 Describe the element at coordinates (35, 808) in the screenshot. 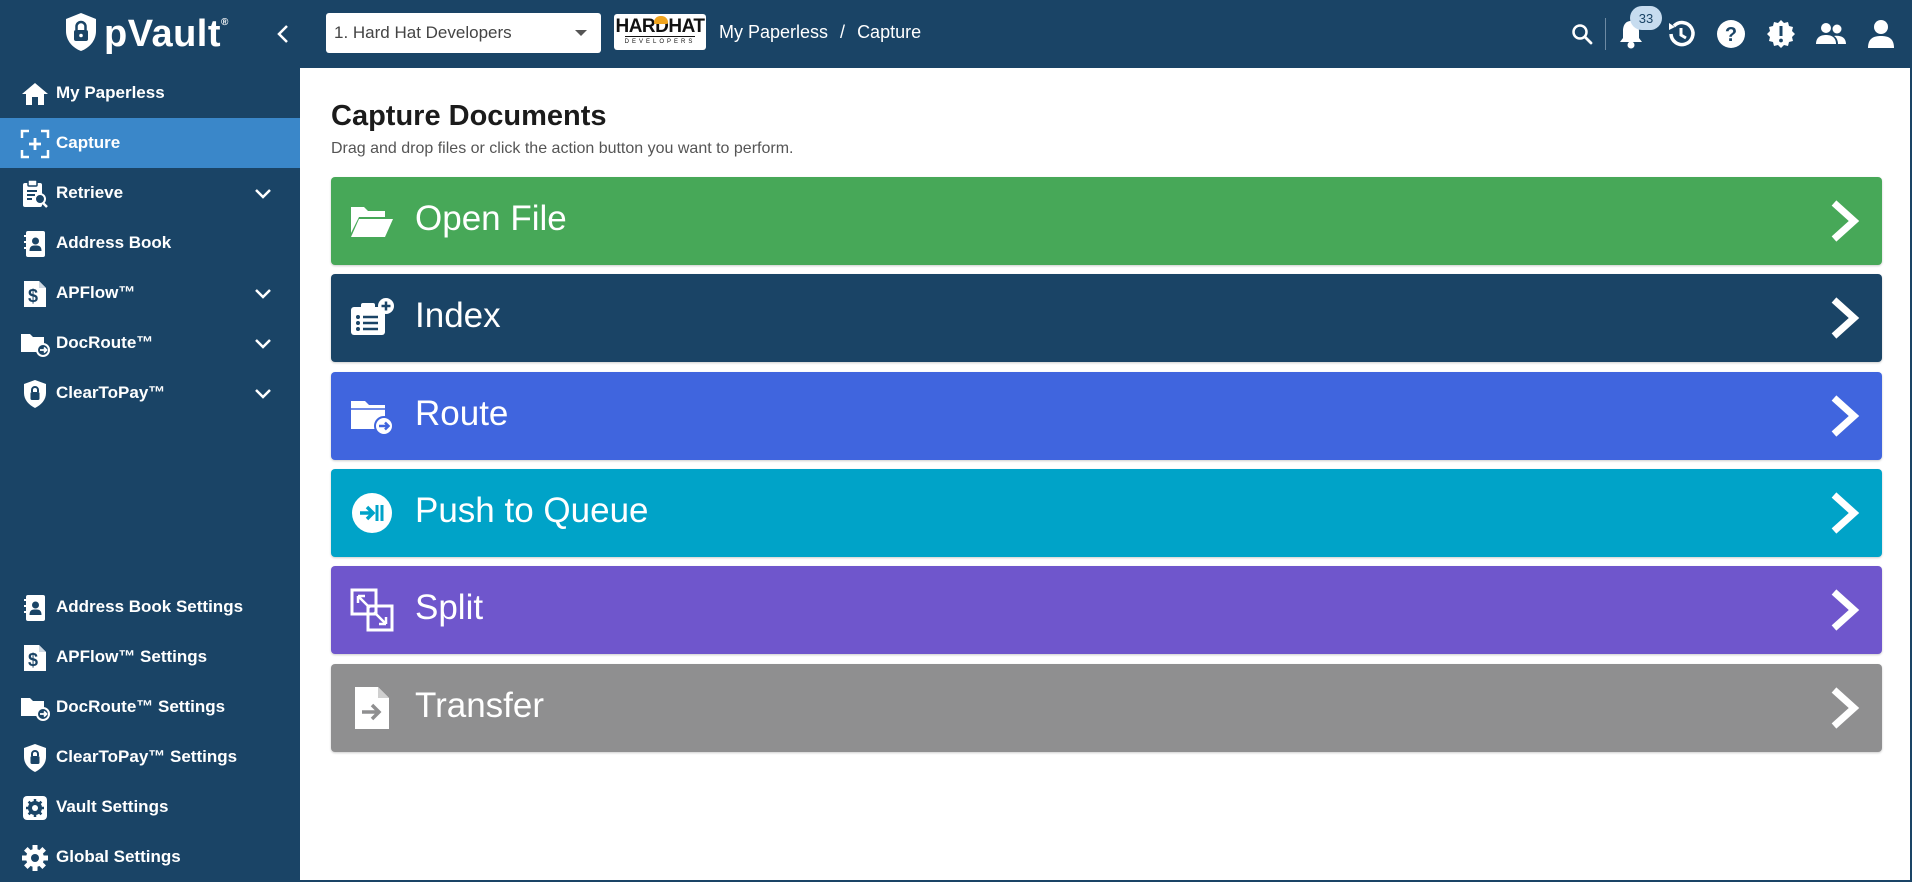

I see `gear-box-icon` at that location.